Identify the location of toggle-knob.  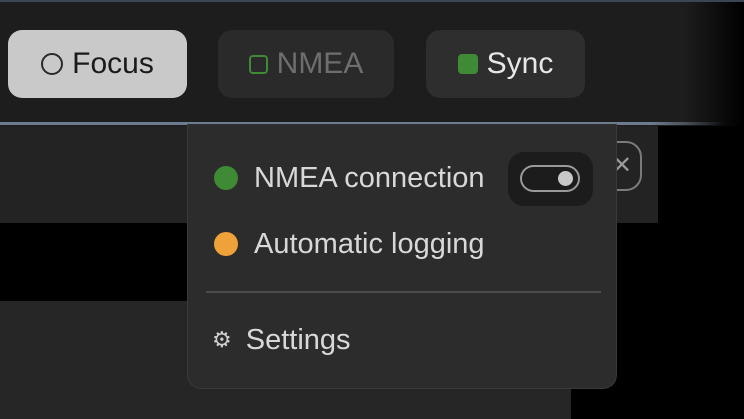
(565, 178).